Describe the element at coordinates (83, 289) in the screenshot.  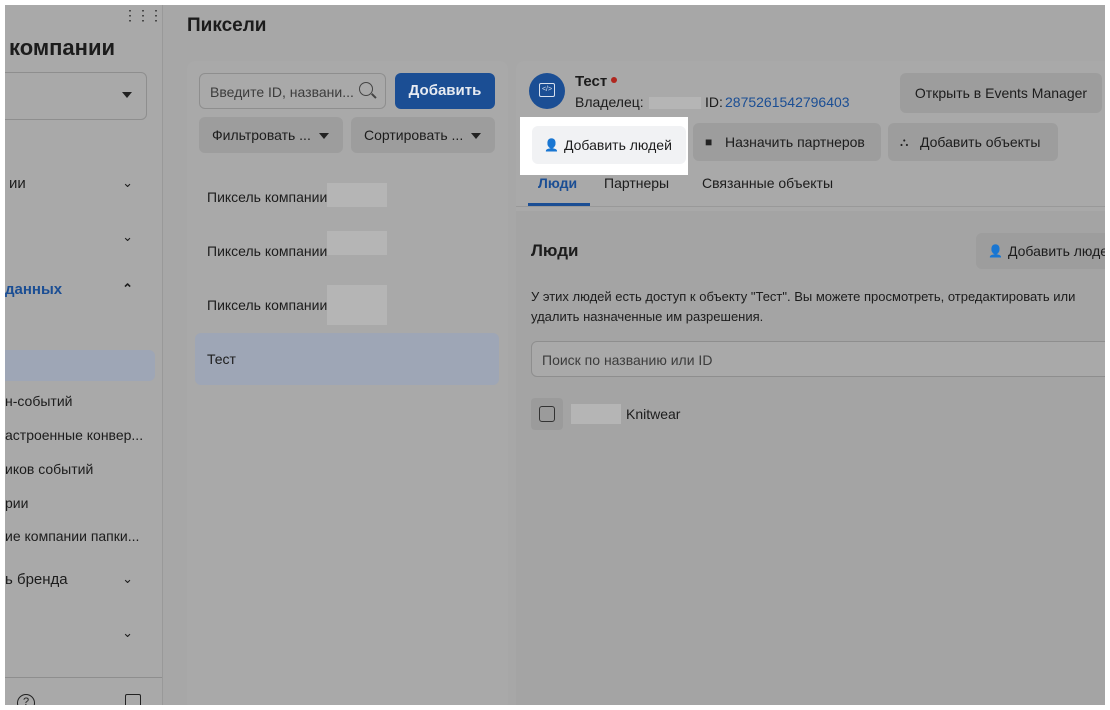
I see `sidebar-item-data-sources: данных ⌃` at that location.